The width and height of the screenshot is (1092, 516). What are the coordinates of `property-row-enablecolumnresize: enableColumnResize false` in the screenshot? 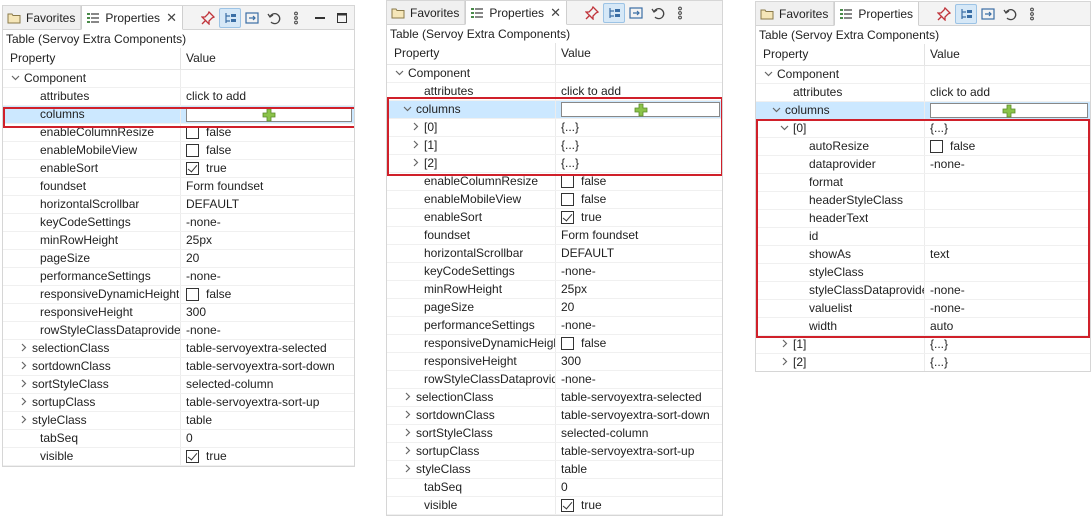 It's located at (178, 133).